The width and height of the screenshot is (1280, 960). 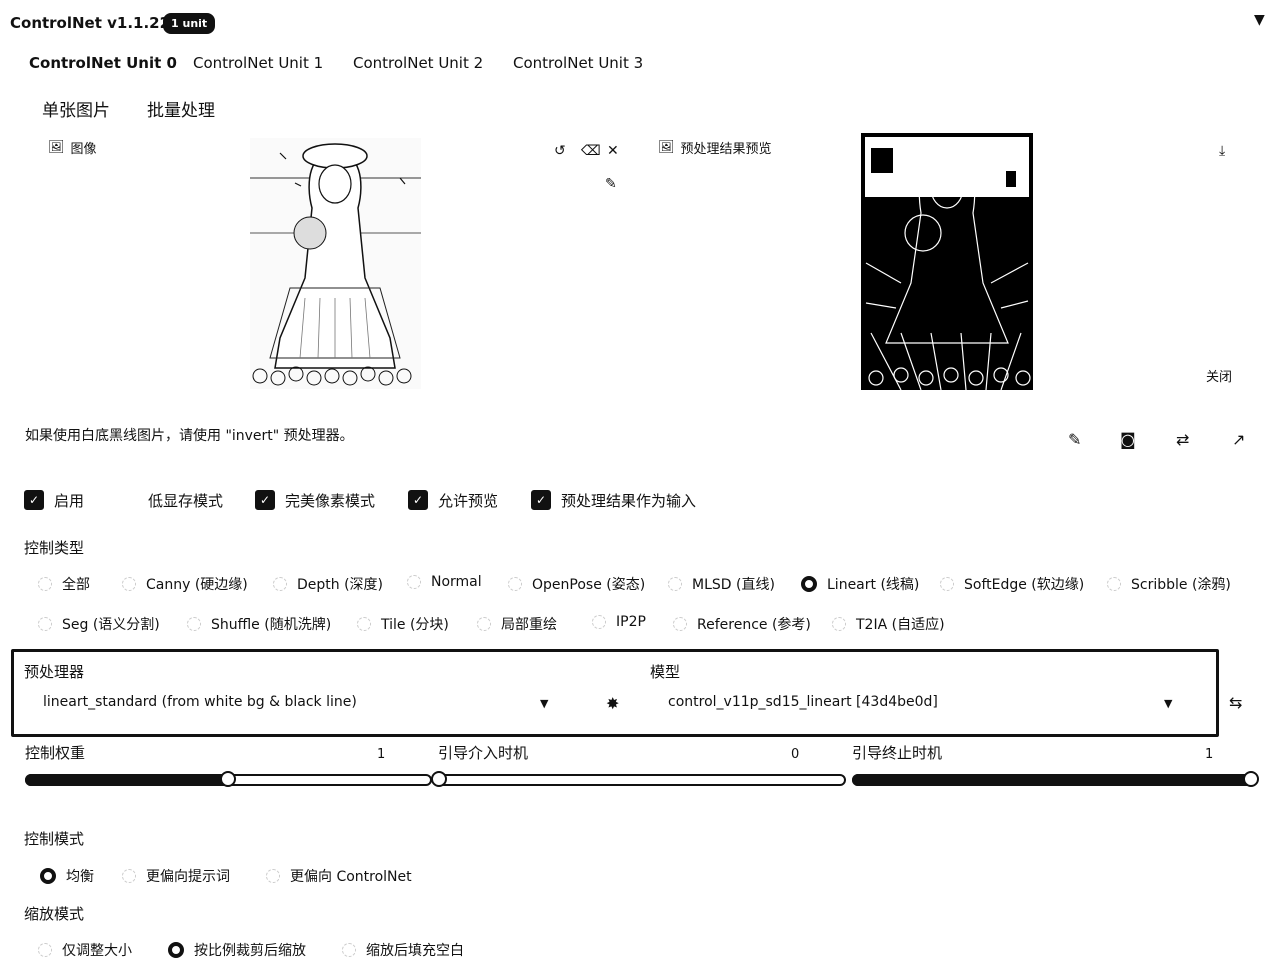 I want to click on subtab-batch: 批量处理, so click(x=181, y=108).